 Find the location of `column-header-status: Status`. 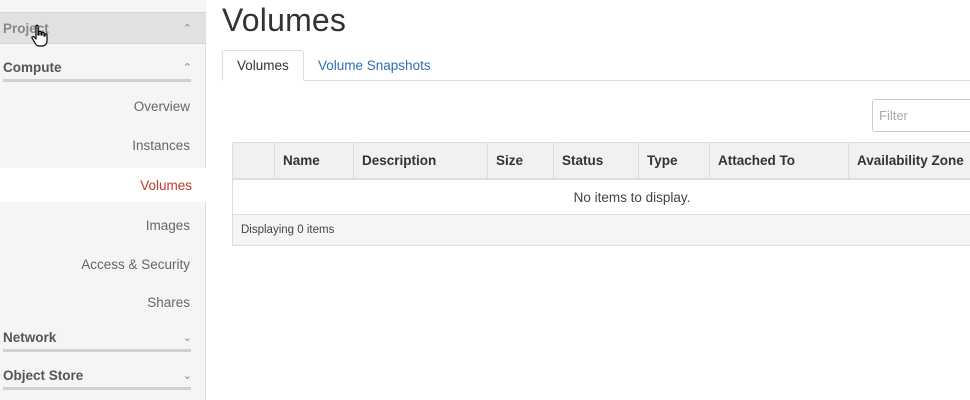

column-header-status: Status is located at coordinates (595, 160).